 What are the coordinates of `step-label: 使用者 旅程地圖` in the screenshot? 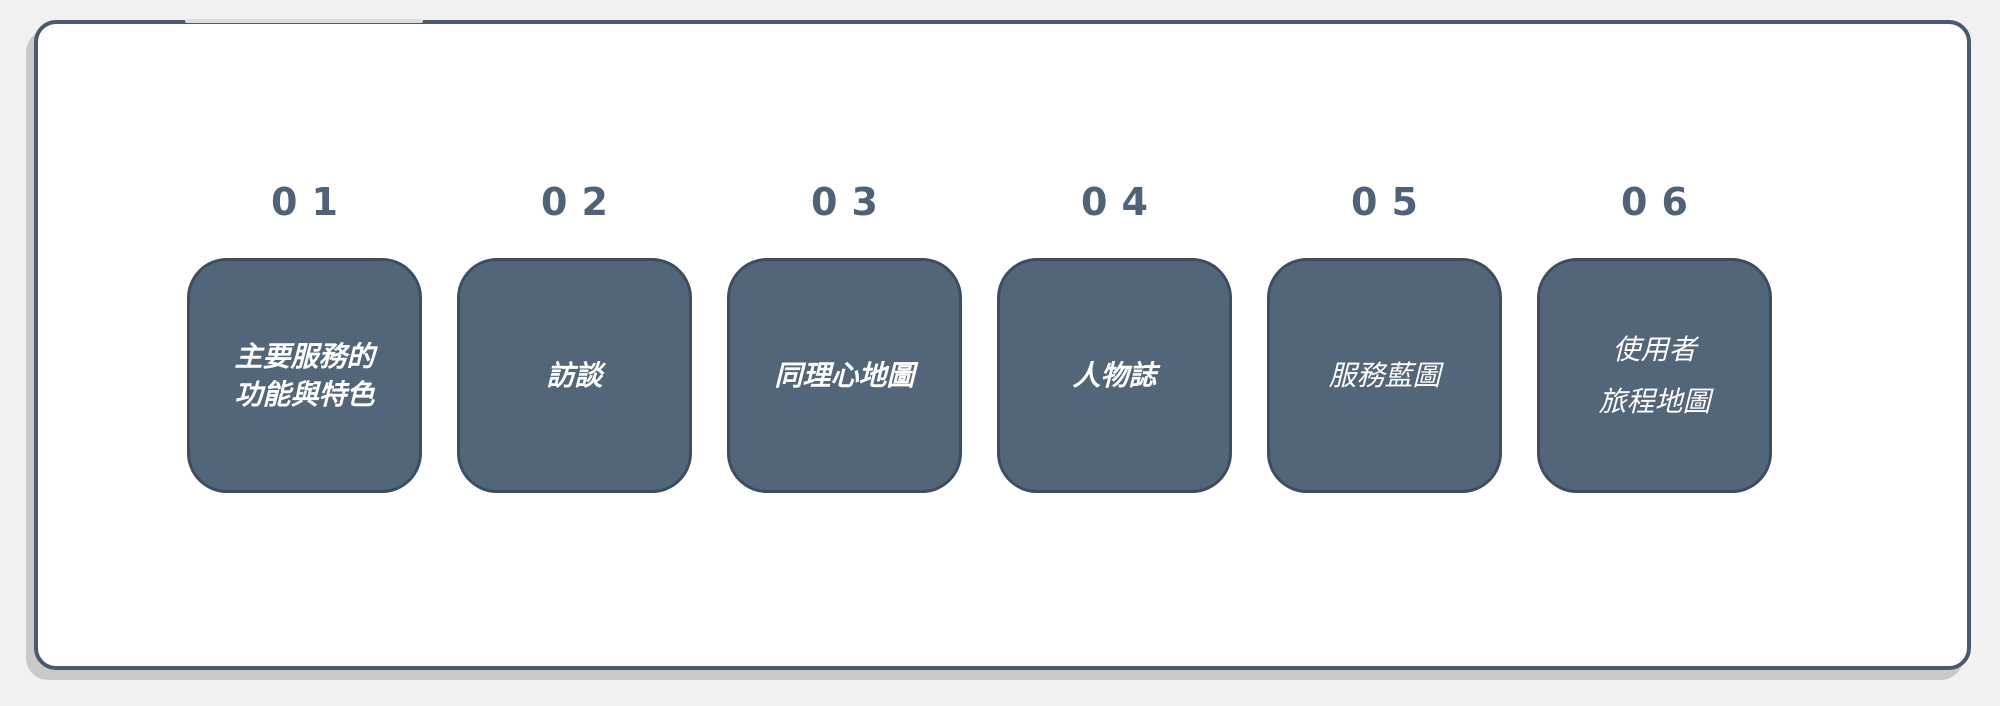 It's located at (1654, 375).